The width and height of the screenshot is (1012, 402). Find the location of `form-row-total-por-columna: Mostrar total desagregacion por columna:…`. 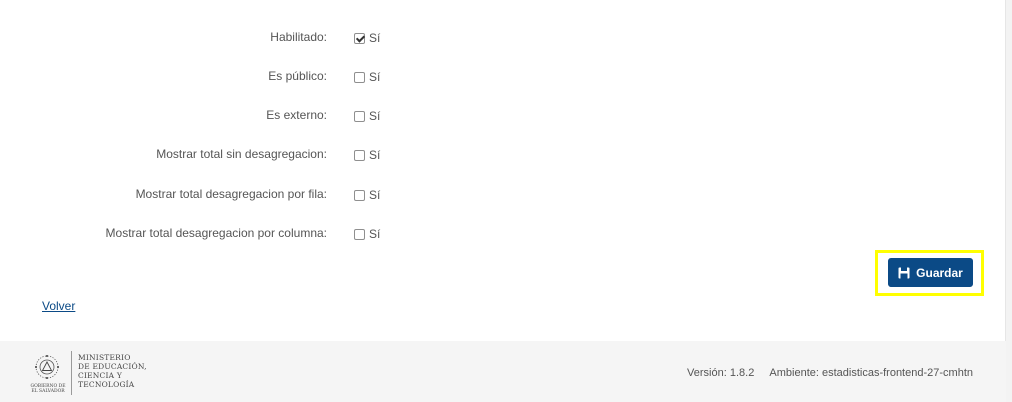

form-row-total-por-columna: Mostrar total desagregacion por columna:… is located at coordinates (500, 235).